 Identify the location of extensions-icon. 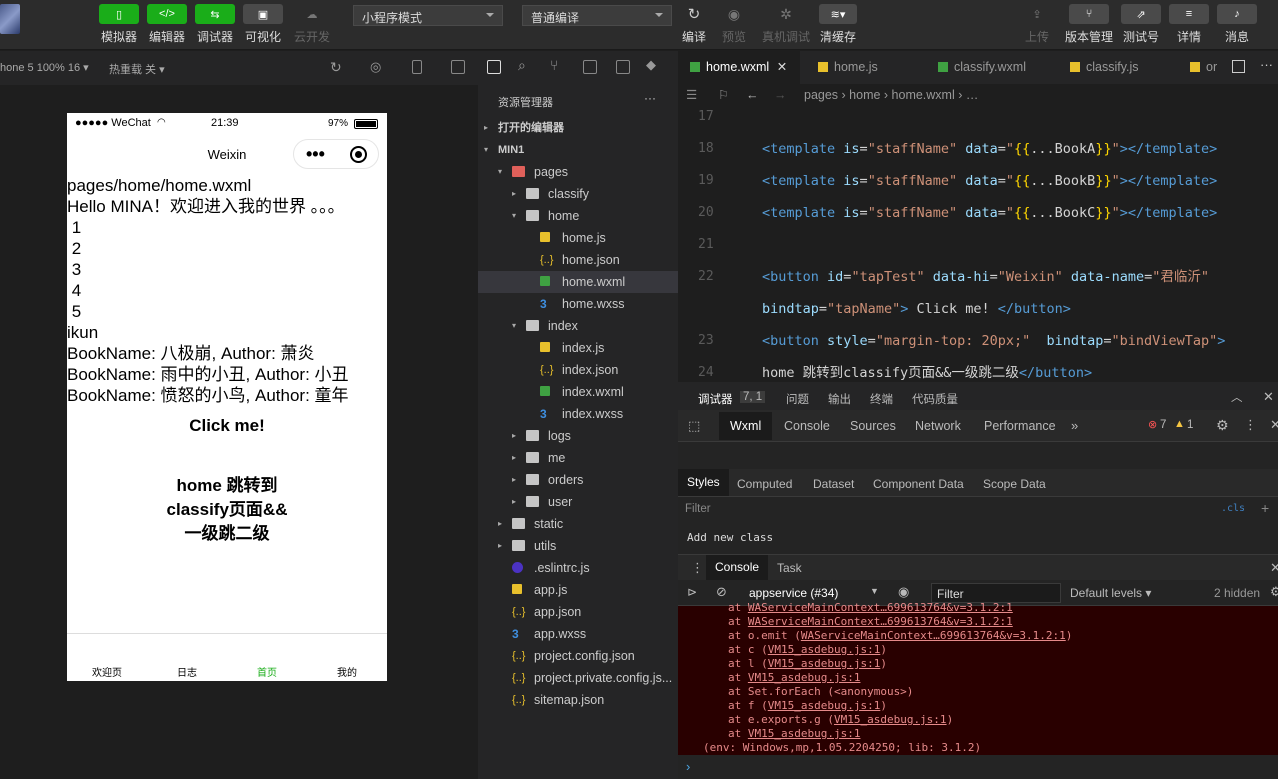
(590, 67).